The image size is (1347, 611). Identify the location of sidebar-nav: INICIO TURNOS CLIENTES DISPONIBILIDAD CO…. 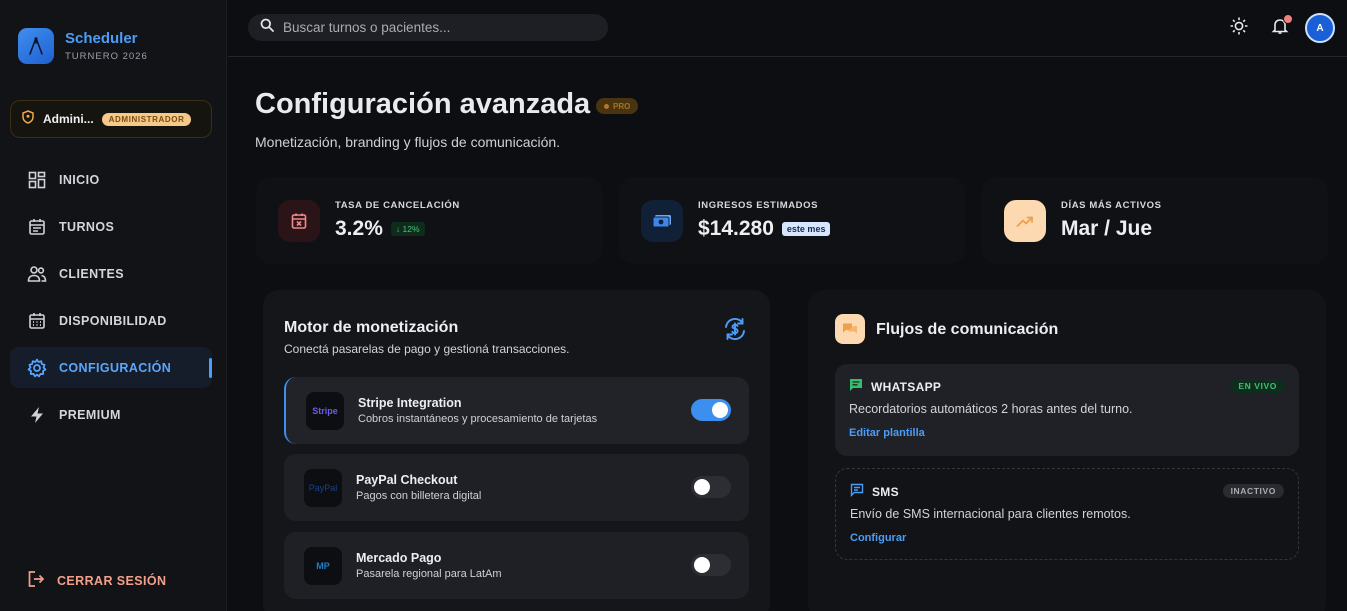
(111, 300).